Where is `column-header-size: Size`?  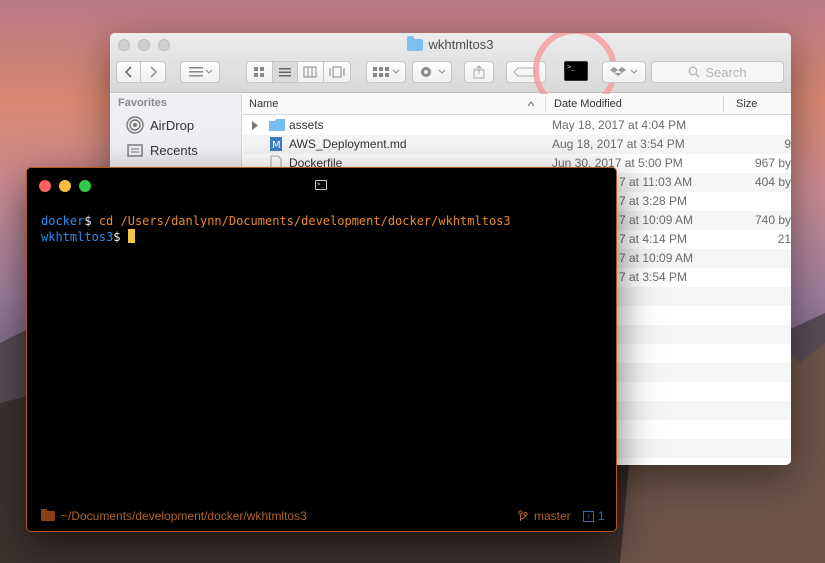 column-header-size: Size is located at coordinates (746, 104).